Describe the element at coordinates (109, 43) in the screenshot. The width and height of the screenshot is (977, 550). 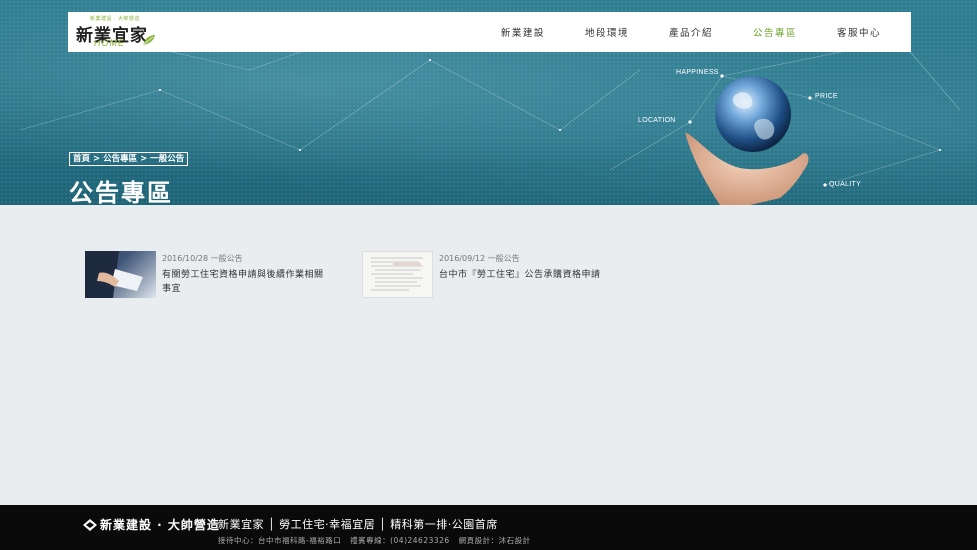
I see `logo-home-text: HOME` at that location.